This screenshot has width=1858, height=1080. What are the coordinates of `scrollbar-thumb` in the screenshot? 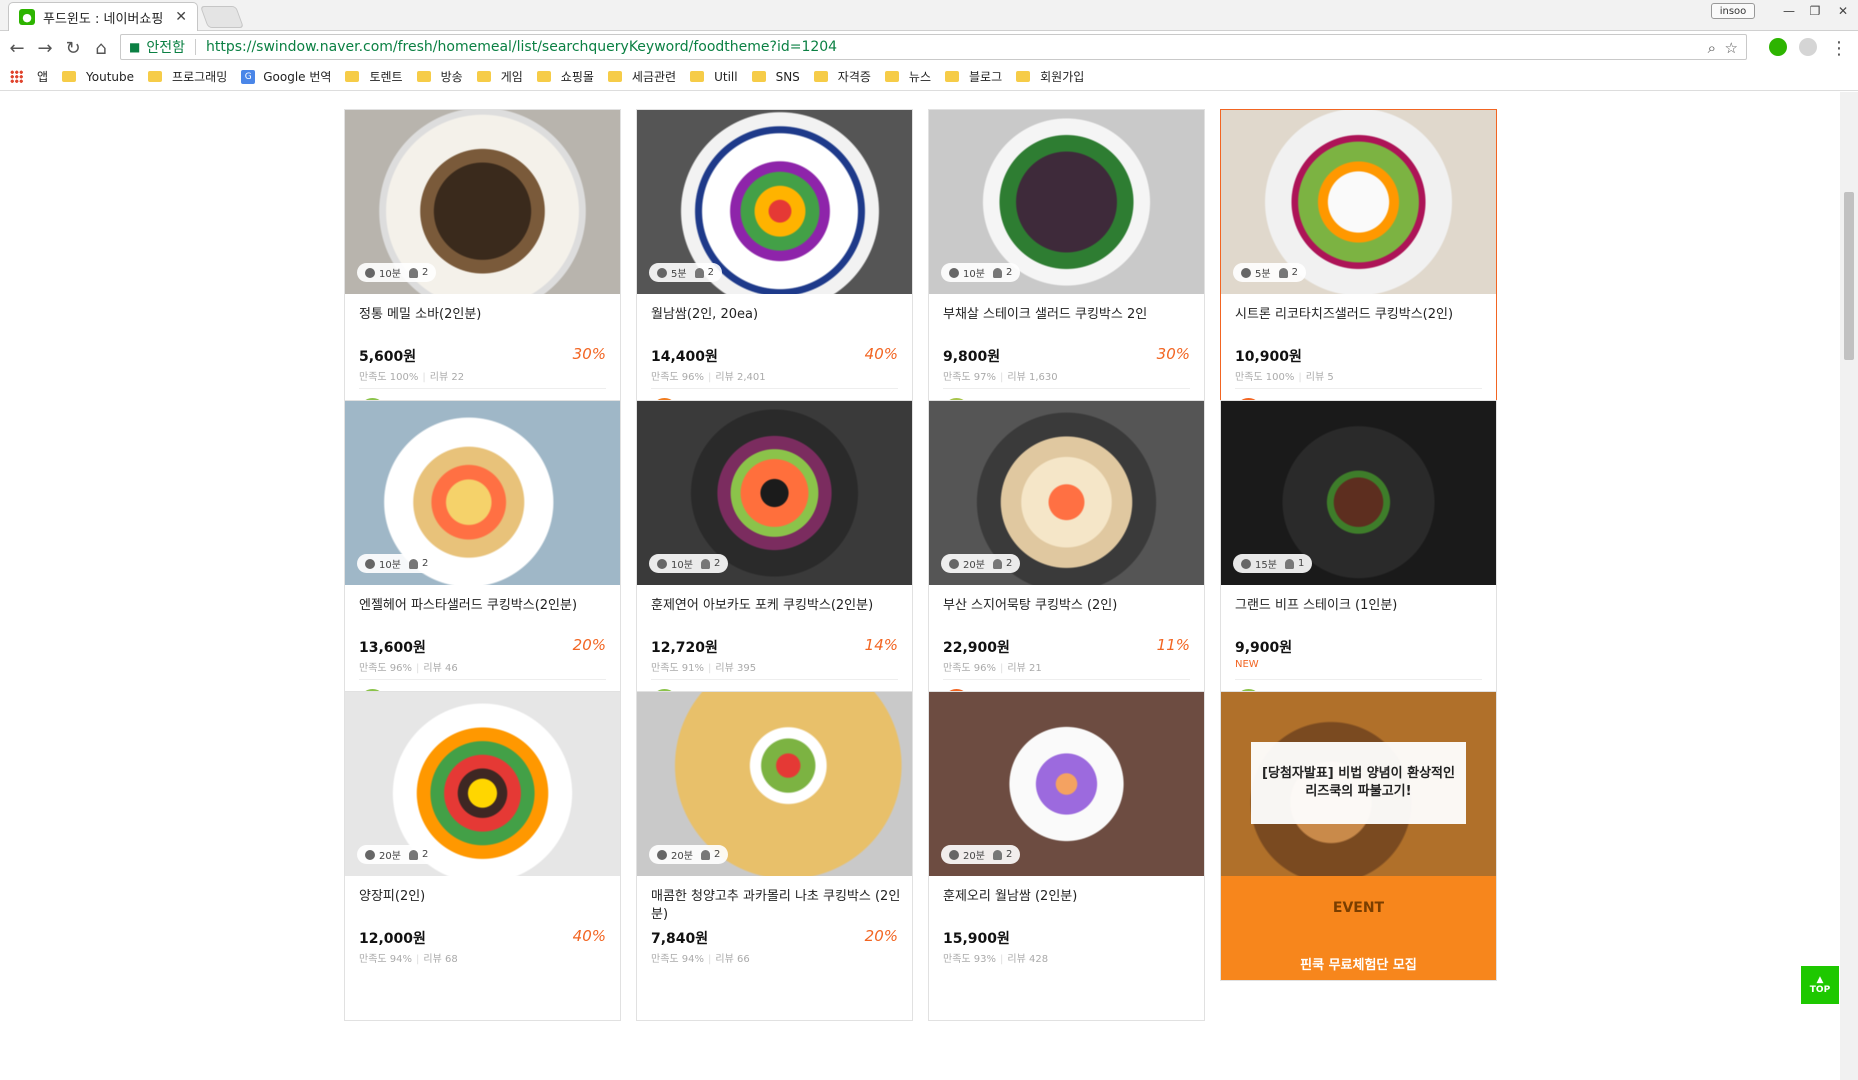 It's located at (1849, 276).